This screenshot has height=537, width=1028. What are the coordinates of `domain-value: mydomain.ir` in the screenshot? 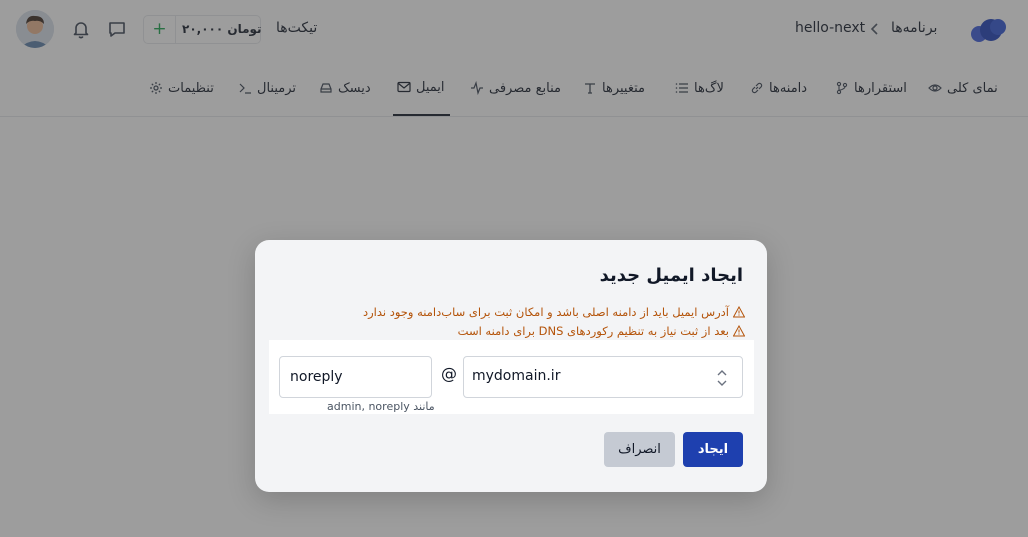 It's located at (516, 376).